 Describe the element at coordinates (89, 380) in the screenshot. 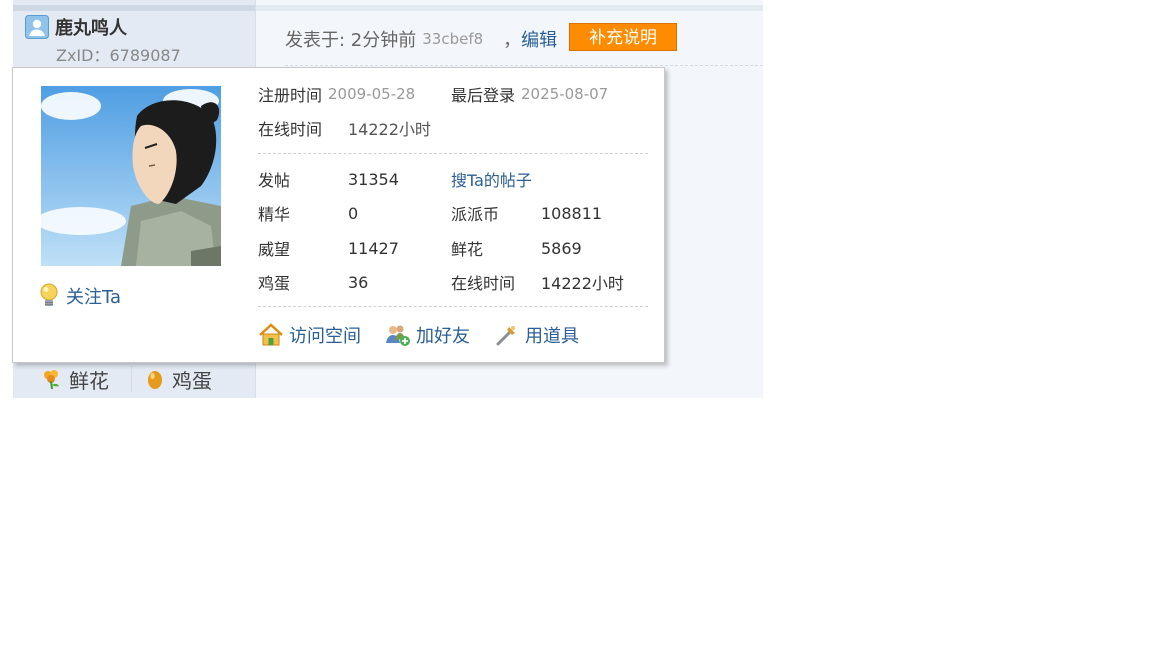

I see `flower-label: 鲜花` at that location.